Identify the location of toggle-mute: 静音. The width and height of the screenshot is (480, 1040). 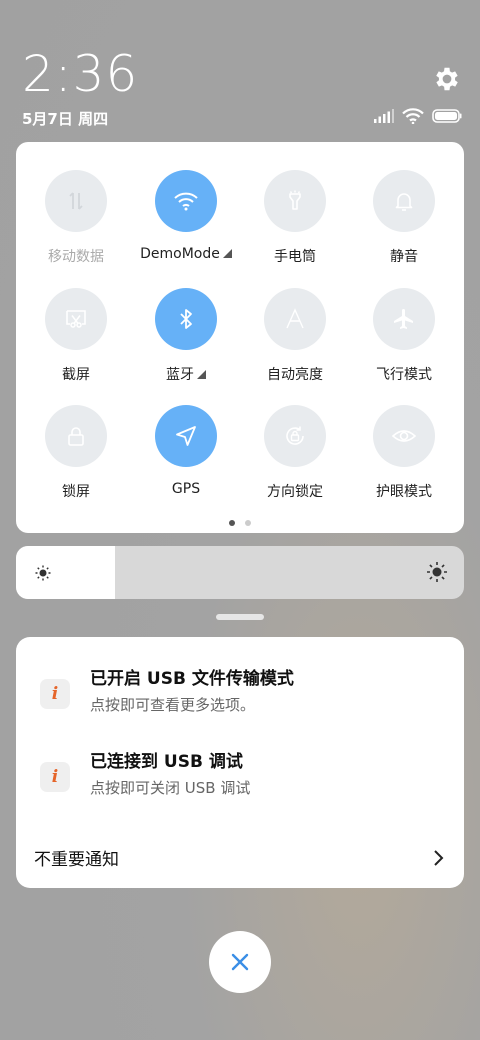
(404, 218).